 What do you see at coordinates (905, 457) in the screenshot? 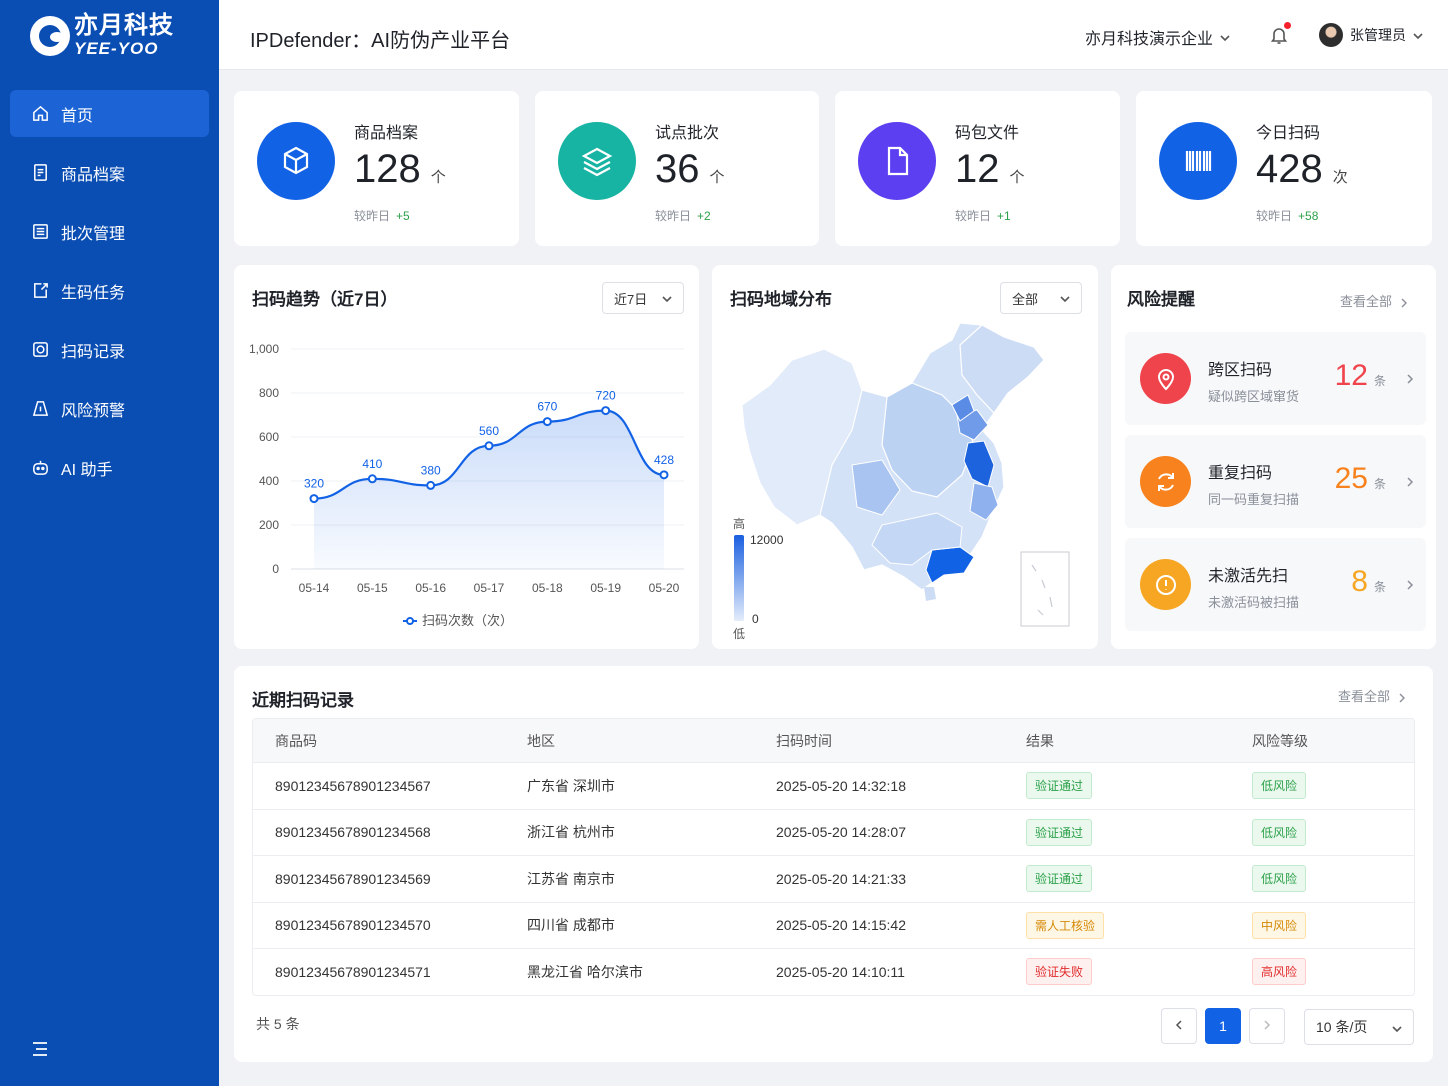
I see `china-map` at bounding box center [905, 457].